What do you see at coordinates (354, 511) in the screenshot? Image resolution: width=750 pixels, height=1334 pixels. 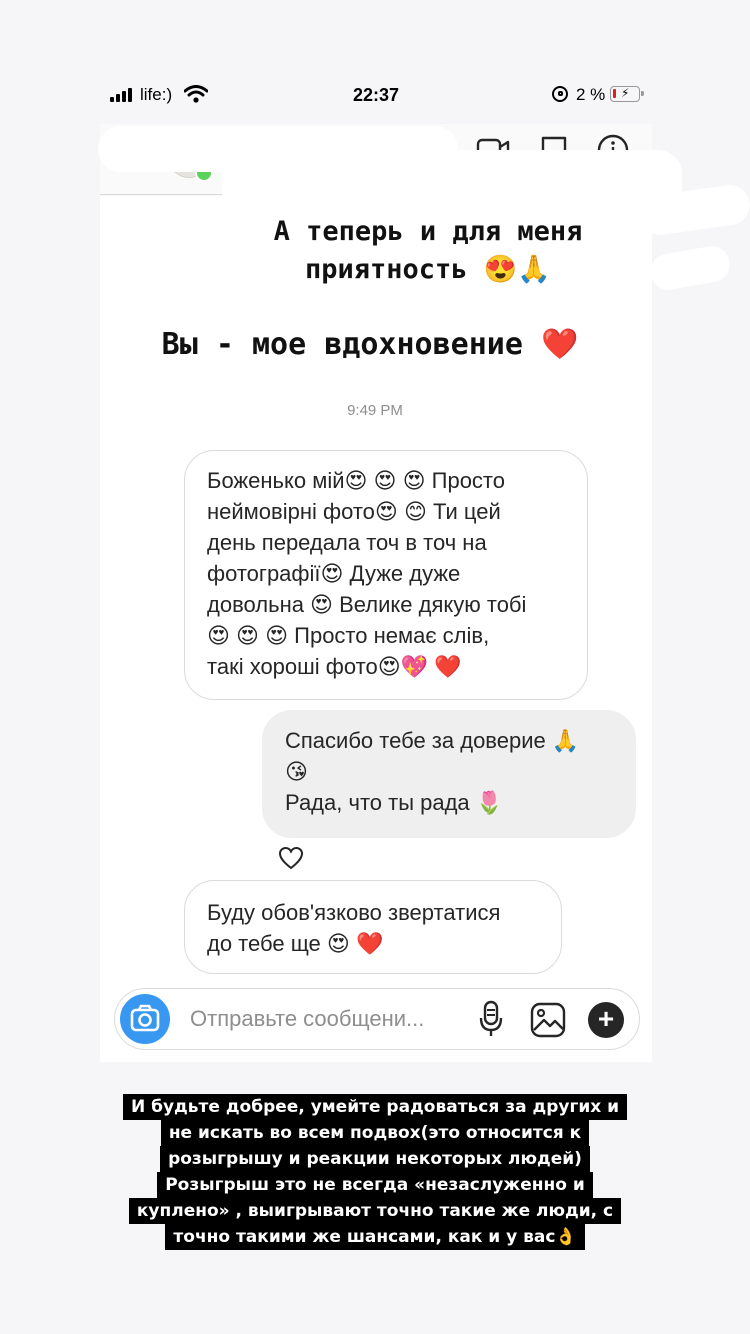 I see `message-line: неймовірні фото😍 😊 Ти цей` at bounding box center [354, 511].